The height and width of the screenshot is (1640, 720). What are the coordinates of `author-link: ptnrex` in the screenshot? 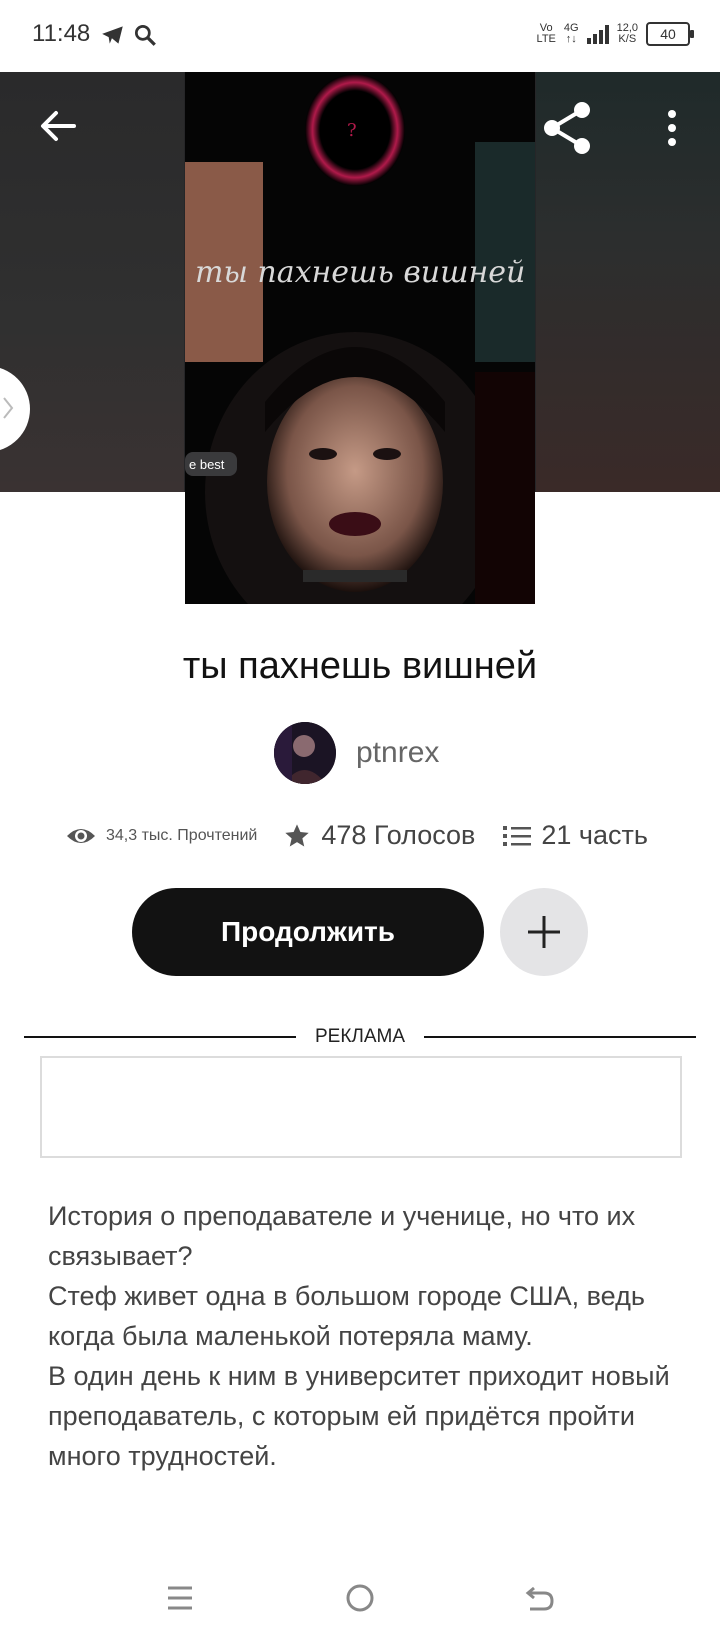 It's located at (356, 753).